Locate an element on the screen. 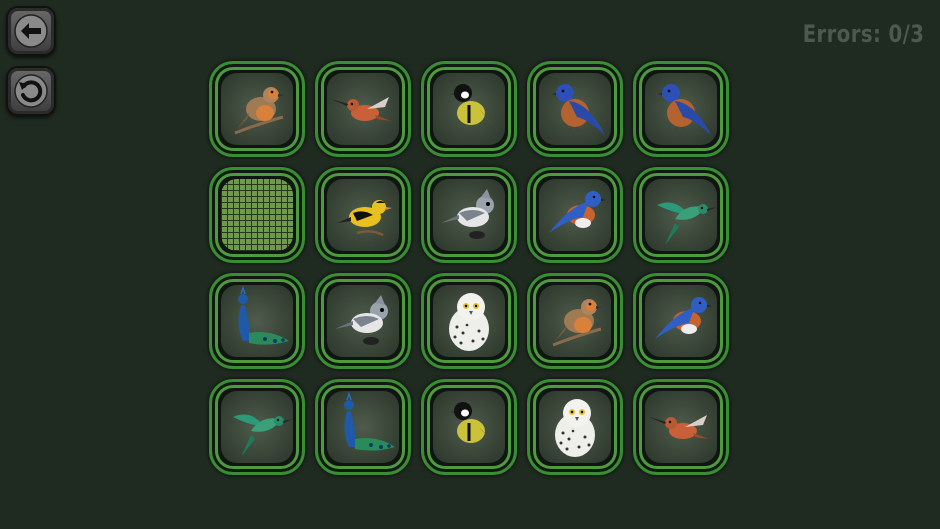 The image size is (940, 529). back-button is located at coordinates (31, 31).